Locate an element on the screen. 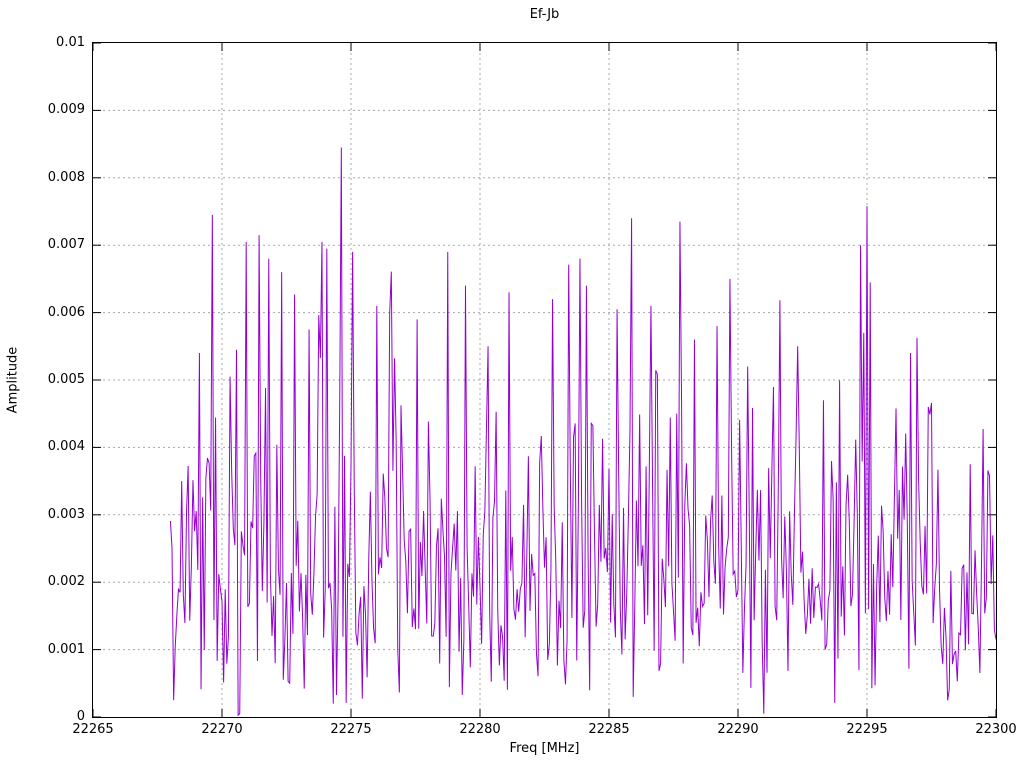 The image size is (1024, 768). x-tick-label: 22280 is located at coordinates (480, 729).